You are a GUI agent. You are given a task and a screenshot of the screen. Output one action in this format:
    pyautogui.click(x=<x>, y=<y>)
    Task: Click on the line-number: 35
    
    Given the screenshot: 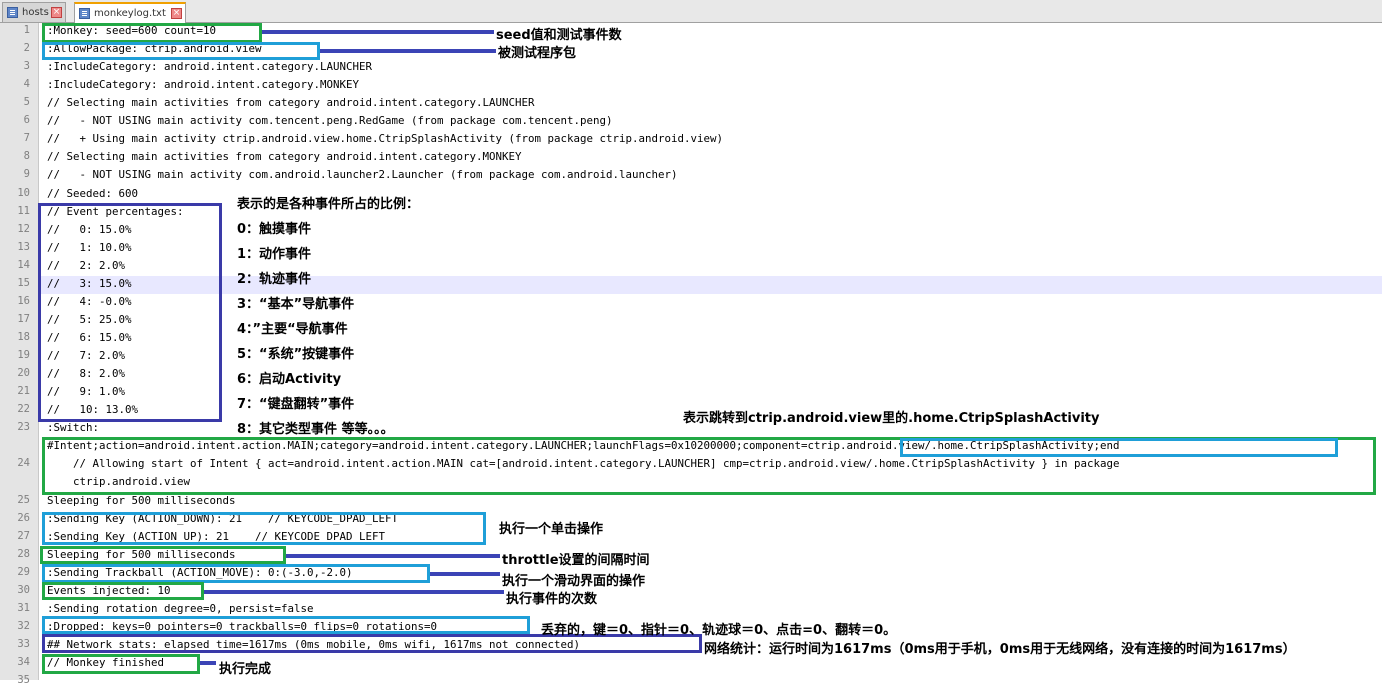 What is the action you would take?
    pyautogui.click(x=23, y=680)
    